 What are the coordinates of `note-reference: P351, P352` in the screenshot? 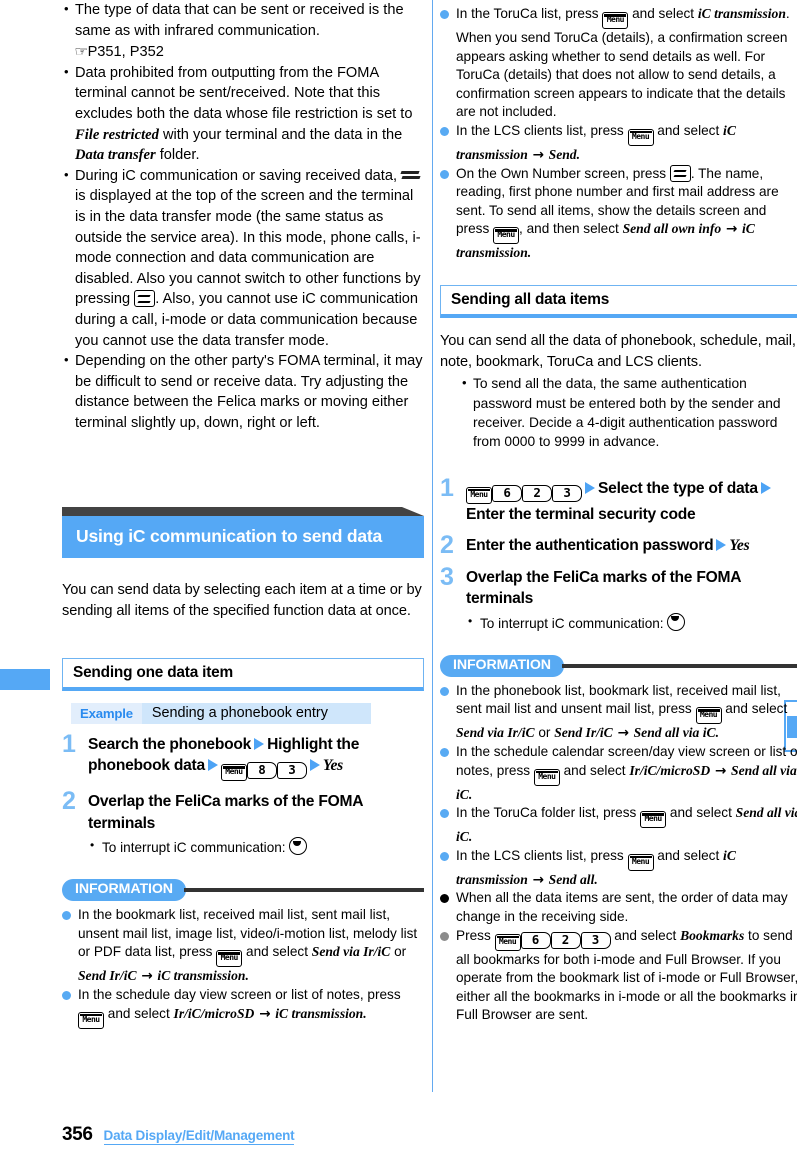 It's located at (125, 52).